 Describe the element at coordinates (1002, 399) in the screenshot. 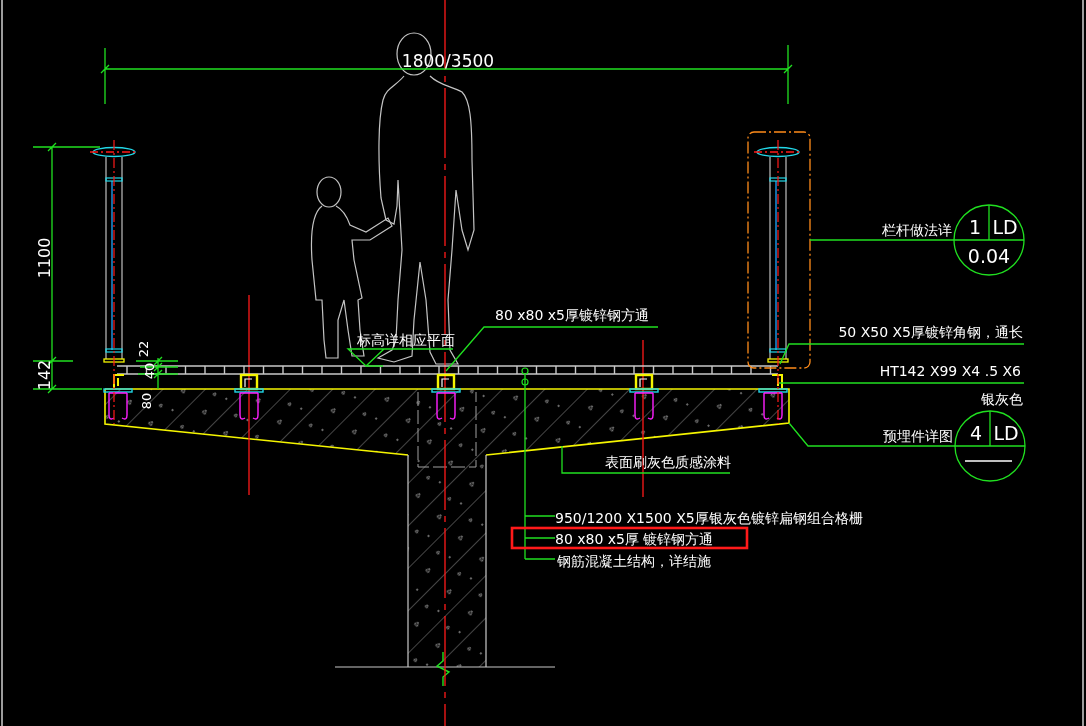

I see `annotation-text: 银灰色` at that location.